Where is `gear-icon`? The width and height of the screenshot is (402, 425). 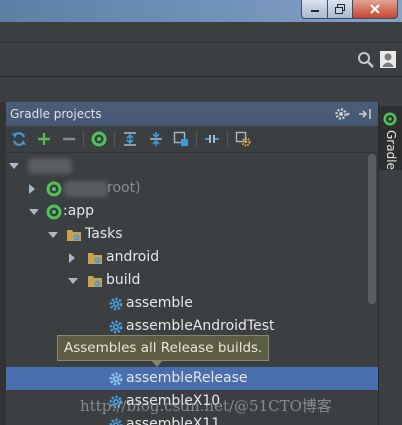 gear-icon is located at coordinates (342, 114).